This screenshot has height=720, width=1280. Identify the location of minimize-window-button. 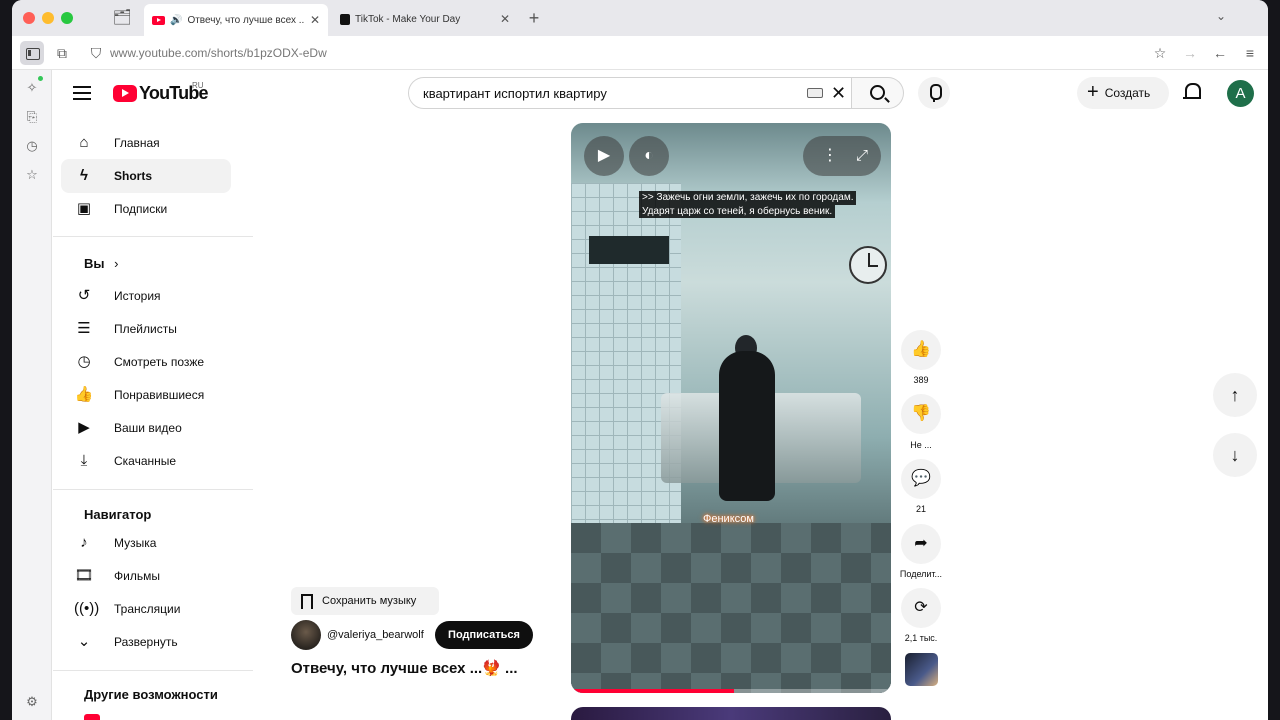
(48, 18).